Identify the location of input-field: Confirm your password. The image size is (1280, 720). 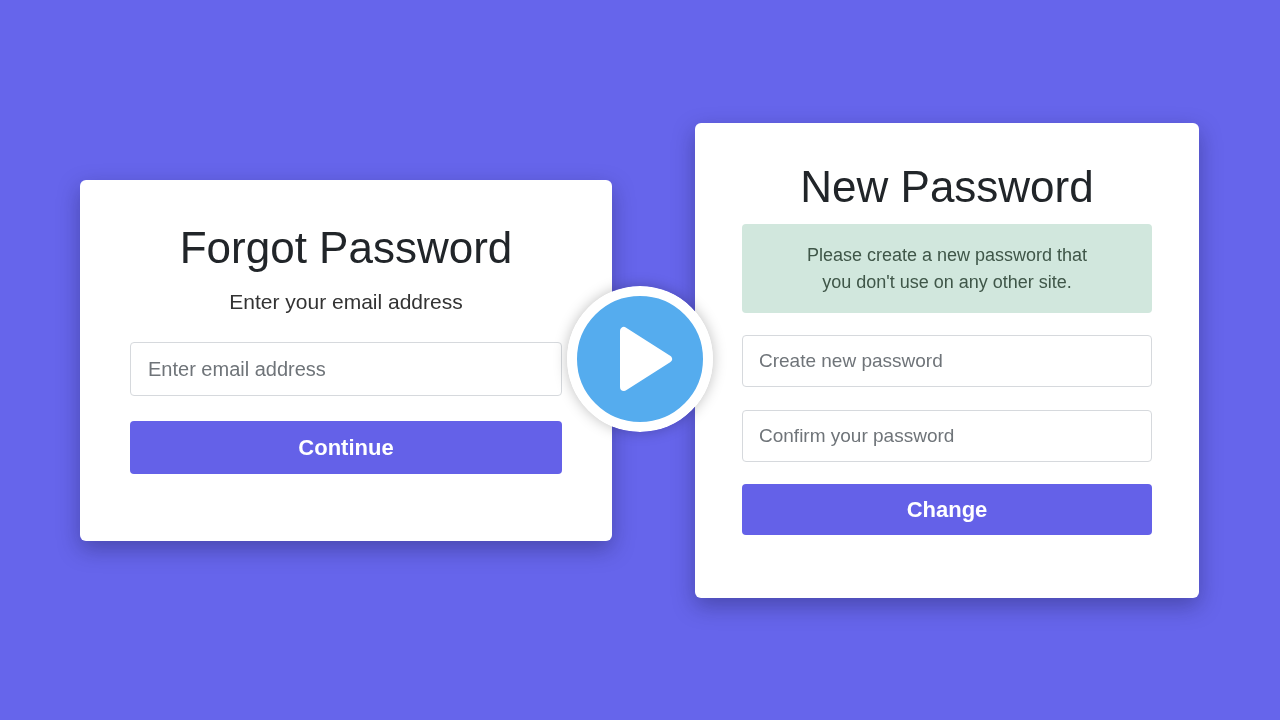
(947, 436).